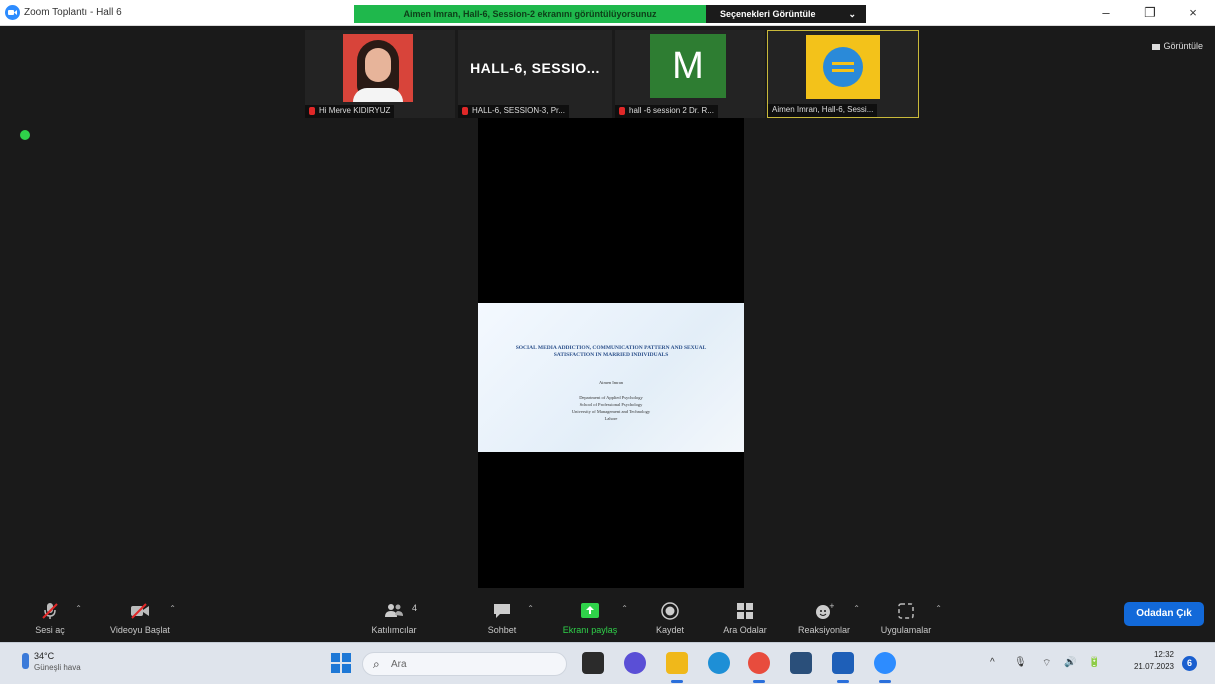  I want to click on windows-start-icon, so click(341, 663).